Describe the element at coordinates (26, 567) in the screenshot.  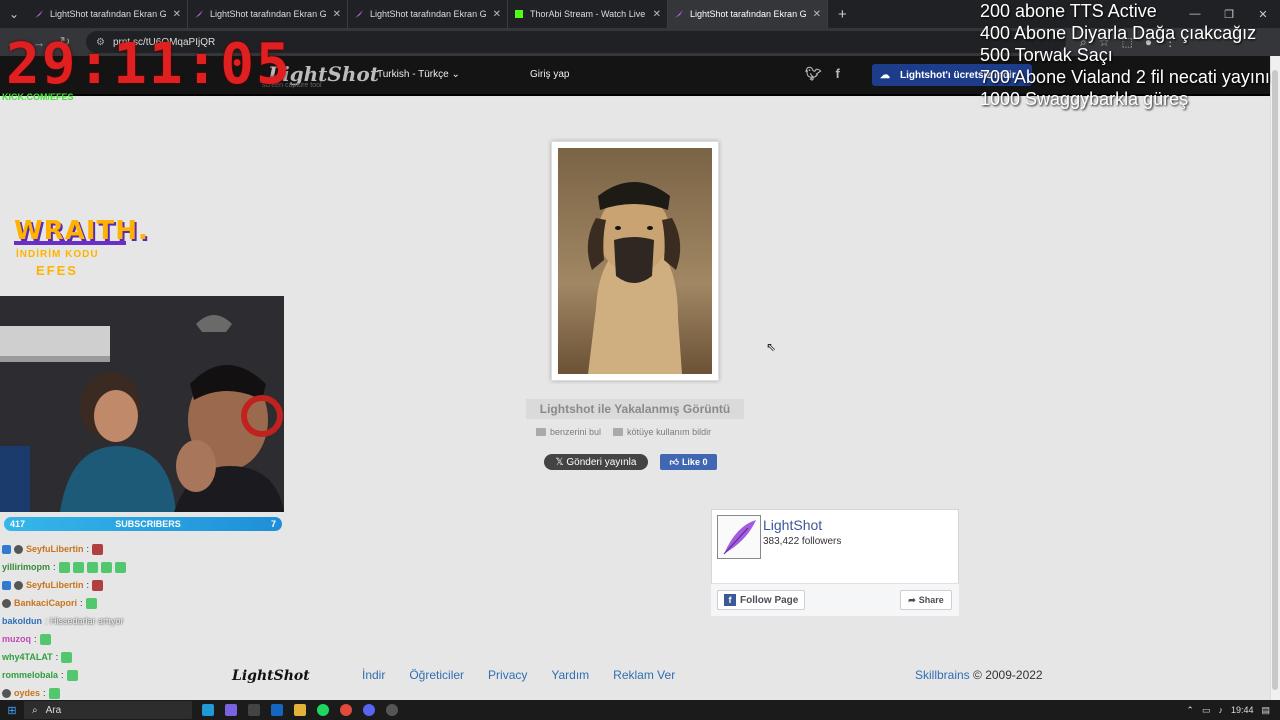
I see `chat-user: yillirimopm` at that location.